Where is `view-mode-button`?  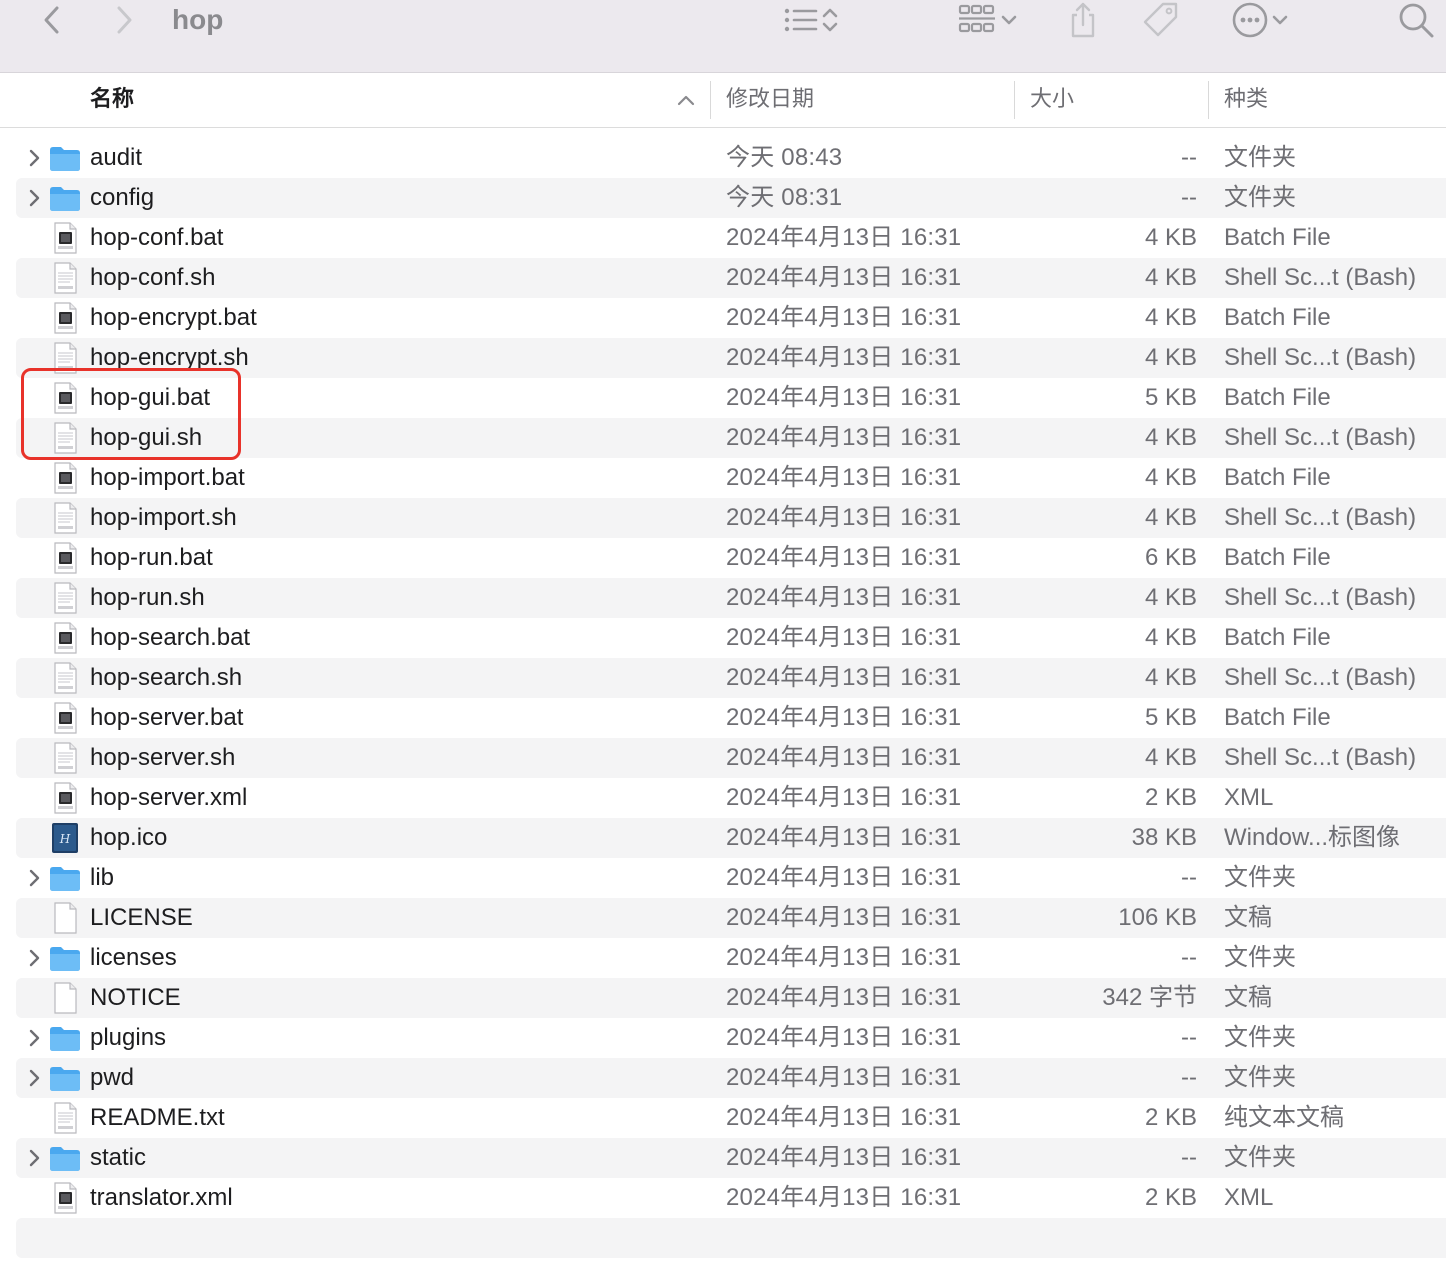 view-mode-button is located at coordinates (810, 20).